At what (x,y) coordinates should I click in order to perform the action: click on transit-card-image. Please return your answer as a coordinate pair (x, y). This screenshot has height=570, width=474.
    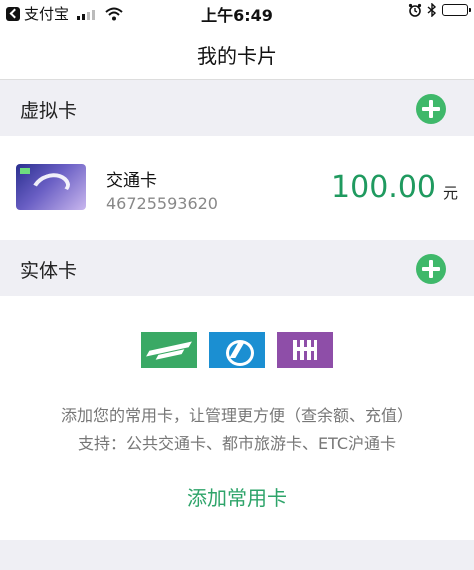
    Looking at the image, I should click on (51, 187).